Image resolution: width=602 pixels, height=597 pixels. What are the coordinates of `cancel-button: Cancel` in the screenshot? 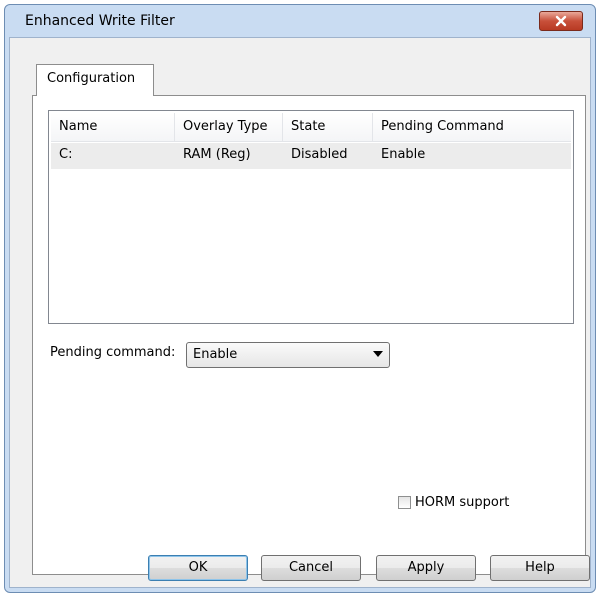 It's located at (311, 568).